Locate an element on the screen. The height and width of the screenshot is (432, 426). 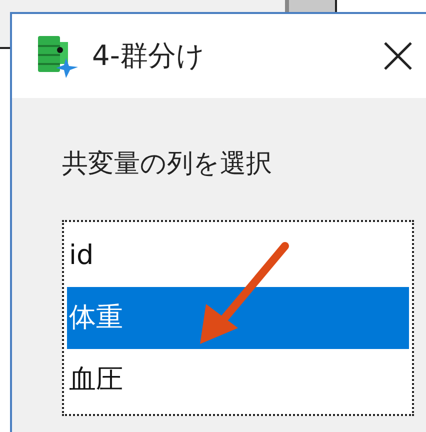
list-item: 体重 is located at coordinates (238, 318).